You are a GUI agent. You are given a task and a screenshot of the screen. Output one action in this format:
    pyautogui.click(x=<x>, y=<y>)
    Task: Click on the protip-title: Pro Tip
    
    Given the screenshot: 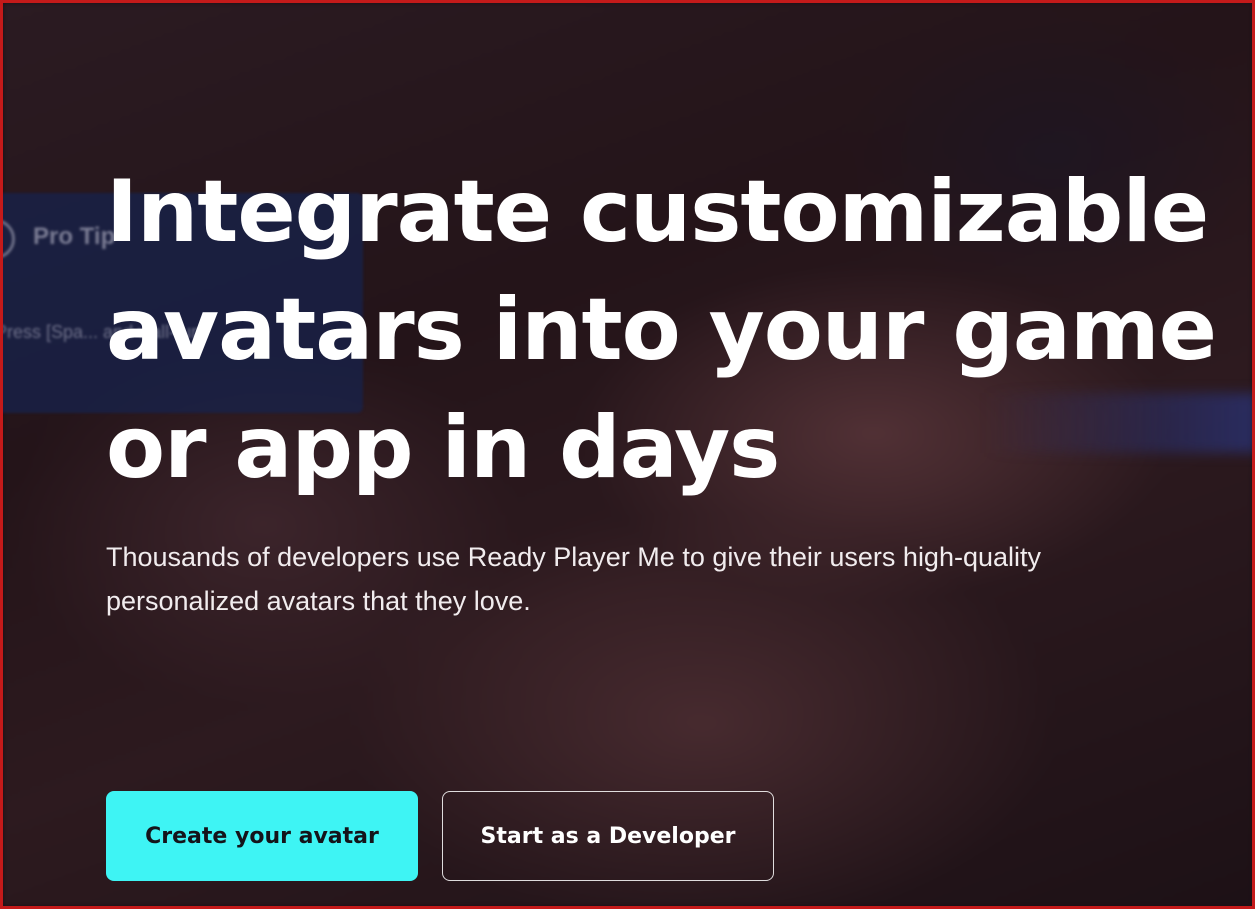 What is the action you would take?
    pyautogui.click(x=74, y=236)
    